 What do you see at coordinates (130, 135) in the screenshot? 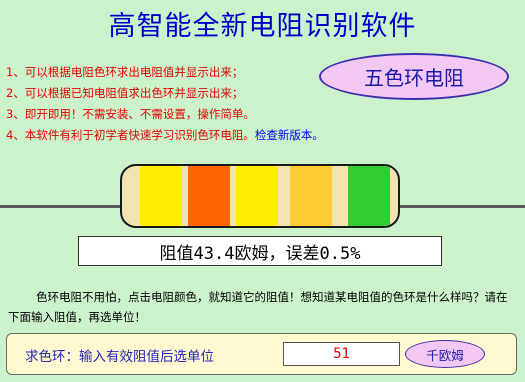
I see `feature-item-4-text: 4、本软件有利于初学者快速学习识别色环电阻。` at bounding box center [130, 135].